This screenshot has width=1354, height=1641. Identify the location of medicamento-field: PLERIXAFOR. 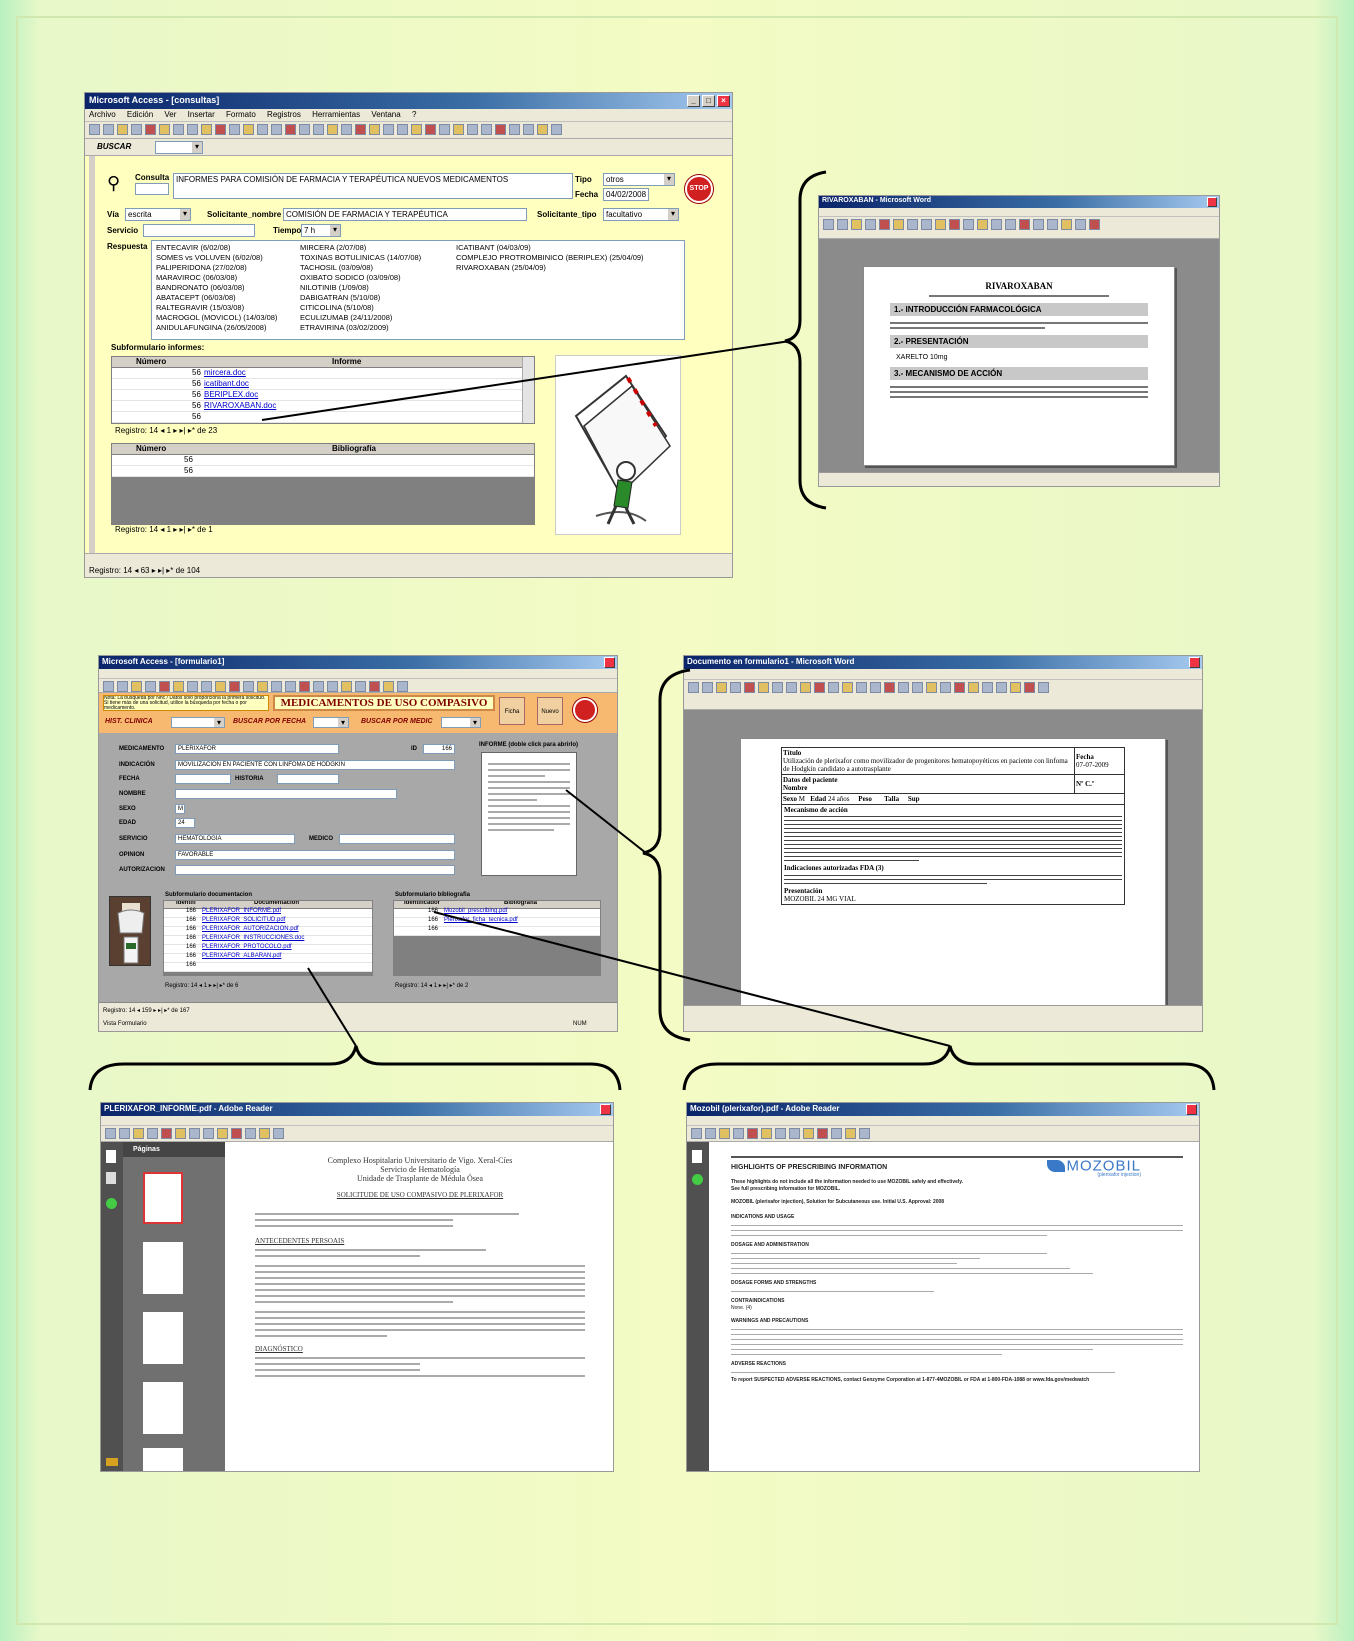
(257, 749).